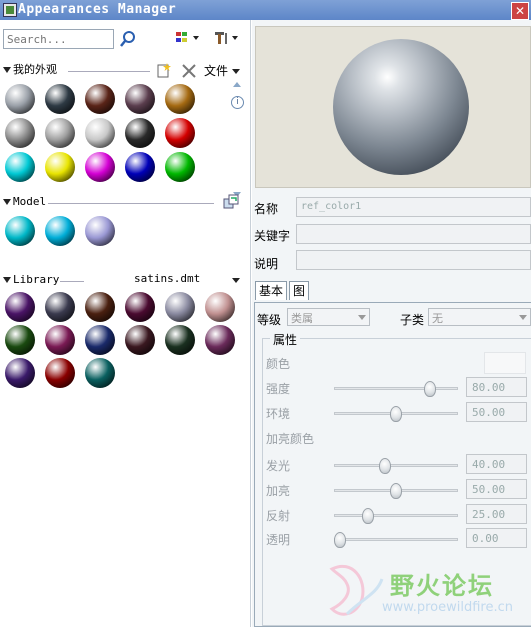  What do you see at coordinates (412, 320) in the screenshot?
I see `subclass-label: 子类` at bounding box center [412, 320].